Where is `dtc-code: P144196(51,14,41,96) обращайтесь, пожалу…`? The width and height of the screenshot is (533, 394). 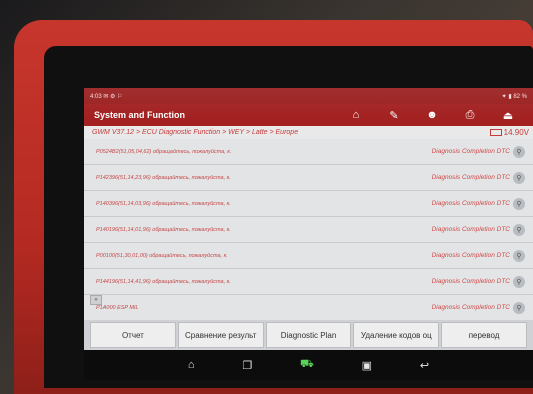
dtc-code: P144196(51,14,41,96) обращайтесь, пожалу… is located at coordinates (163, 281).